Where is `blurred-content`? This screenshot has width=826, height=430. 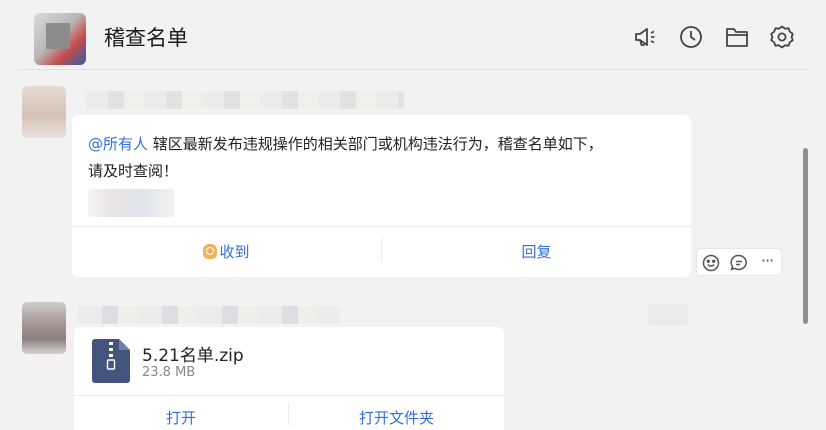 blurred-content is located at coordinates (668, 315).